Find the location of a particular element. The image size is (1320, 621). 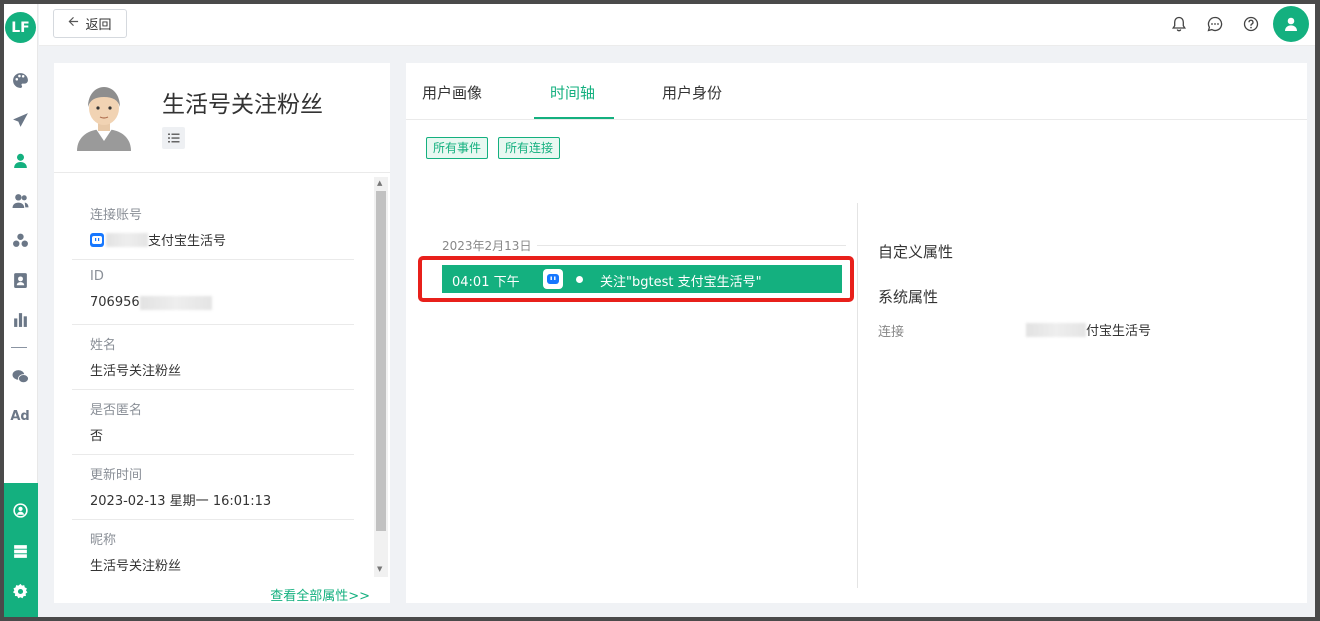

tab-user-profile: 用户画像 is located at coordinates (452, 92).